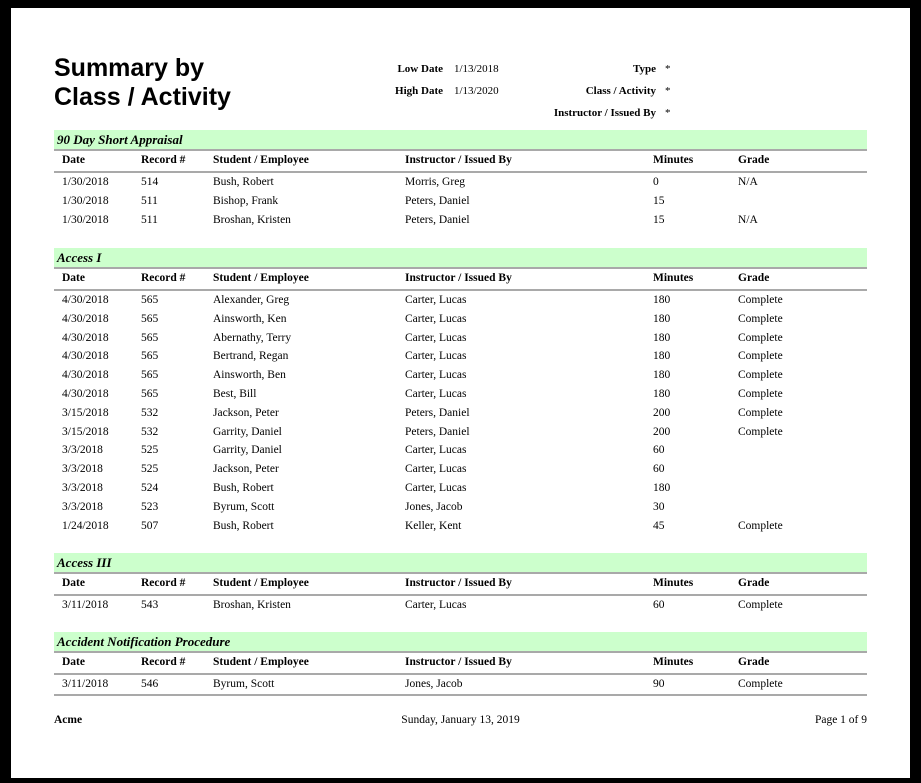 The width and height of the screenshot is (921, 783). I want to click on table-row: 3/3/2018 523 Byrum, Scott Jones, Jacob 30, so click(460, 507).